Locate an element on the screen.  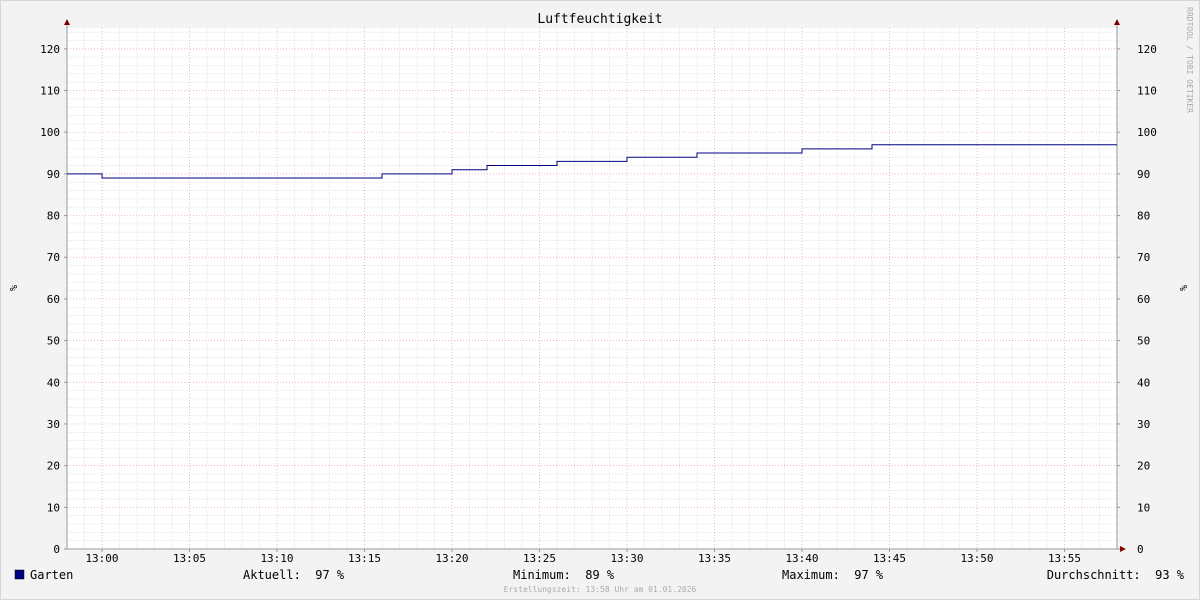
x-axis-arrow is located at coordinates (1123, 549).